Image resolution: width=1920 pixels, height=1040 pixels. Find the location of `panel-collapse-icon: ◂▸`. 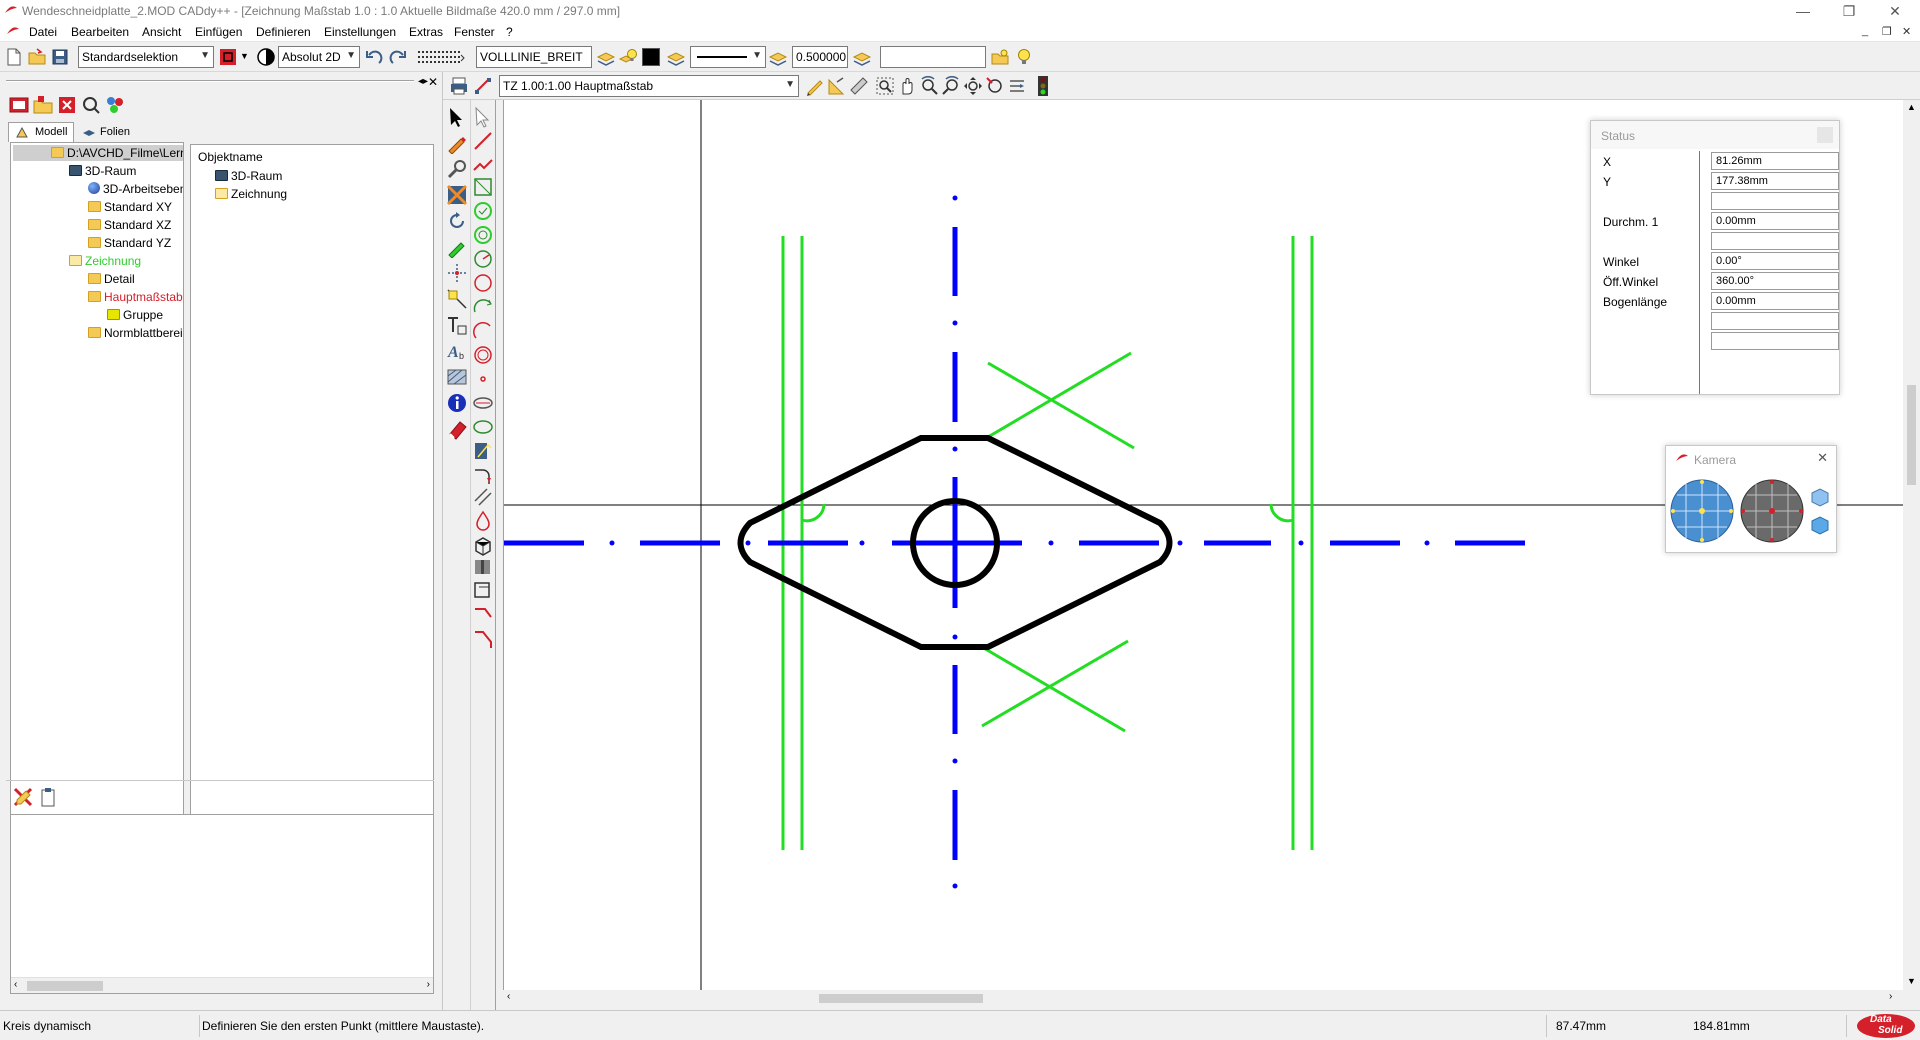

panel-collapse-icon: ◂▸ is located at coordinates (423, 81).